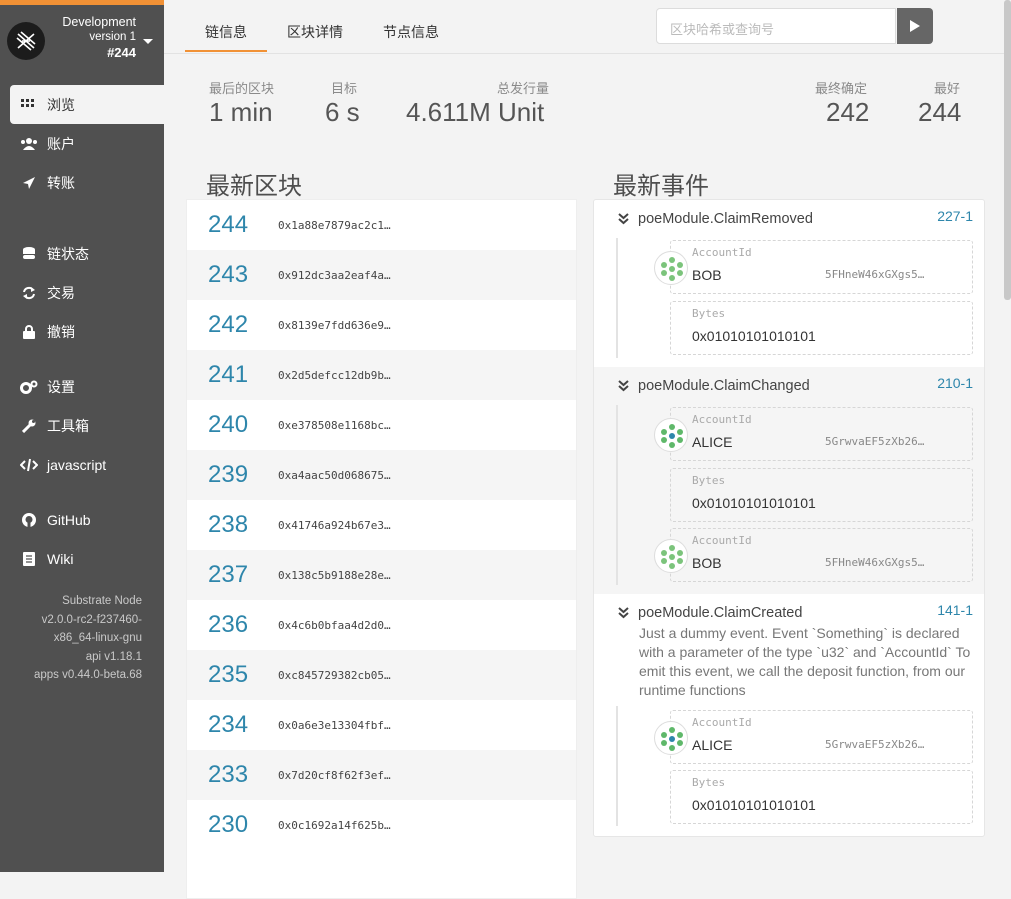 The image size is (1011, 899). Describe the element at coordinates (232, 775) in the screenshot. I see `block-number-link: 233` at that location.